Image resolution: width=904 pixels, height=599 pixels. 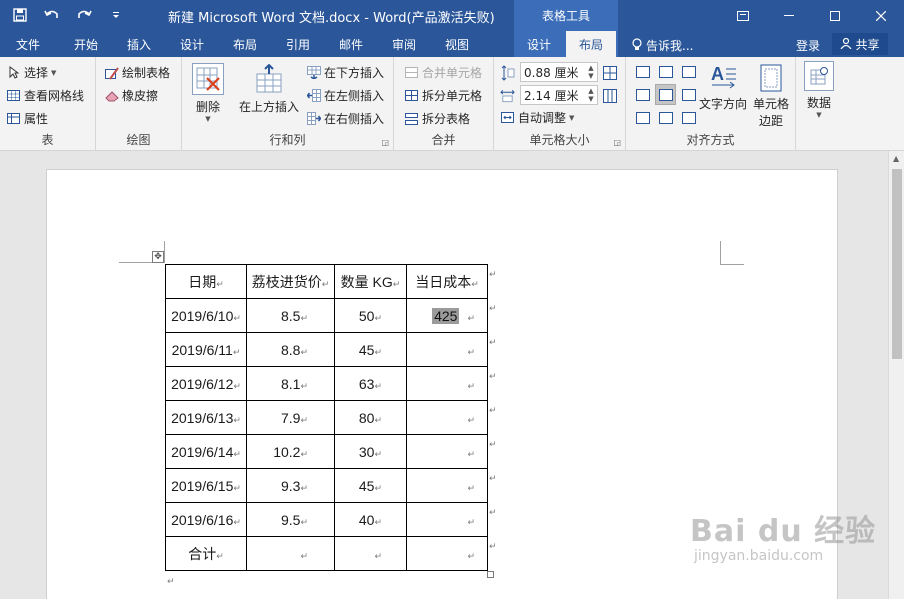 What do you see at coordinates (206, 281) in the screenshot?
I see `table-header-cell: 日期↵` at bounding box center [206, 281].